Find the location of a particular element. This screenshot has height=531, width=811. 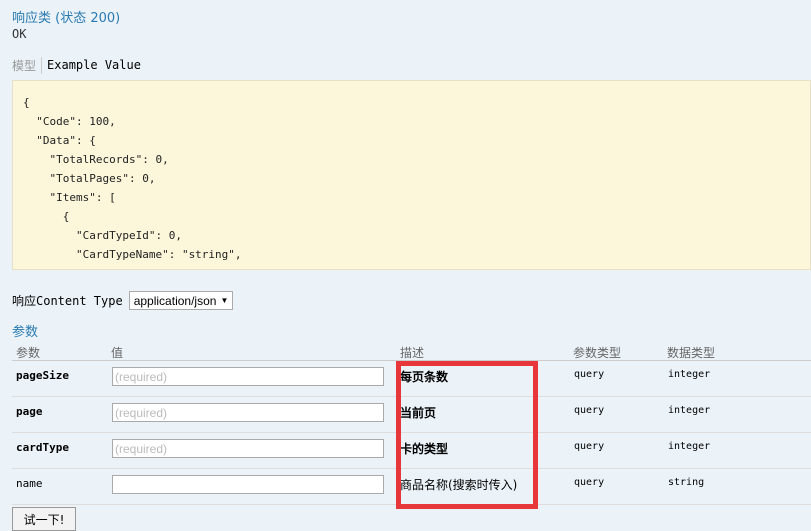

header-data-type: 数据类型 is located at coordinates (691, 353).